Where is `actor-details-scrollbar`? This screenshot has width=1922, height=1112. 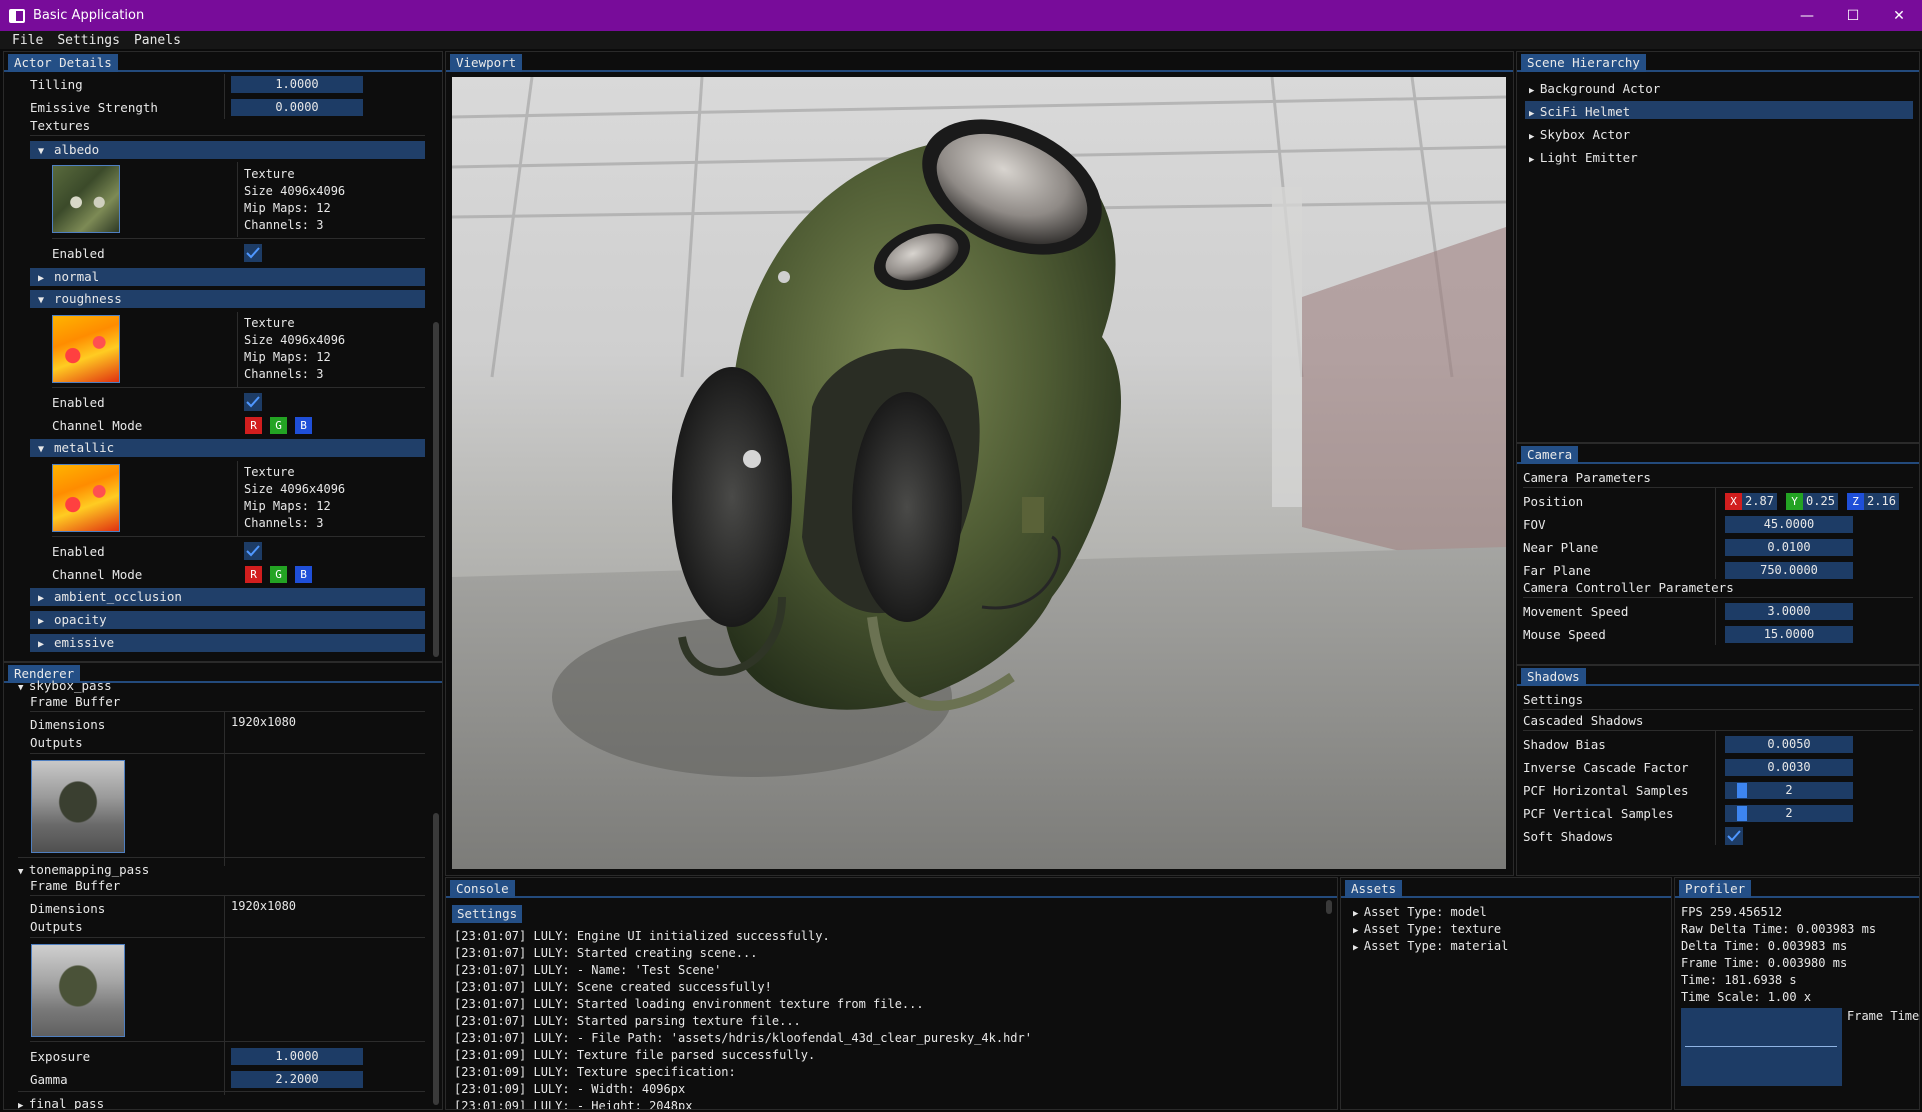
actor-details-scrollbar is located at coordinates (436, 366).